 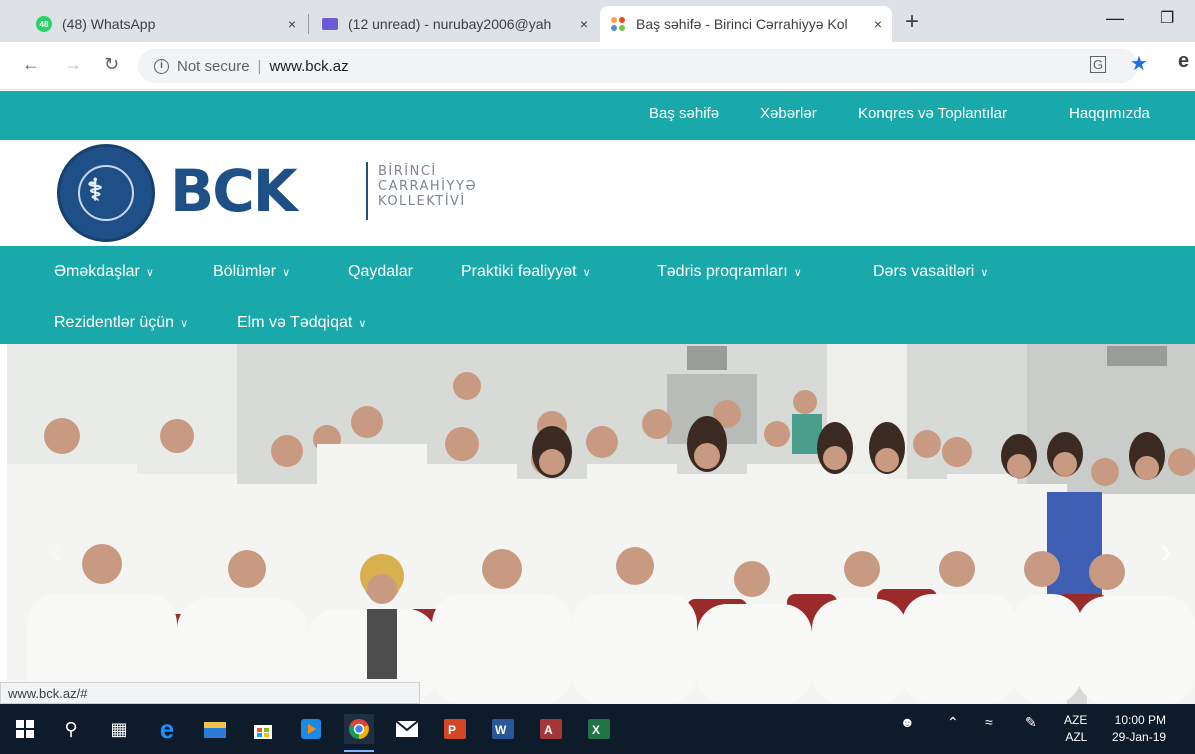 What do you see at coordinates (31, 64) in the screenshot?
I see `back-icon: ←` at bounding box center [31, 64].